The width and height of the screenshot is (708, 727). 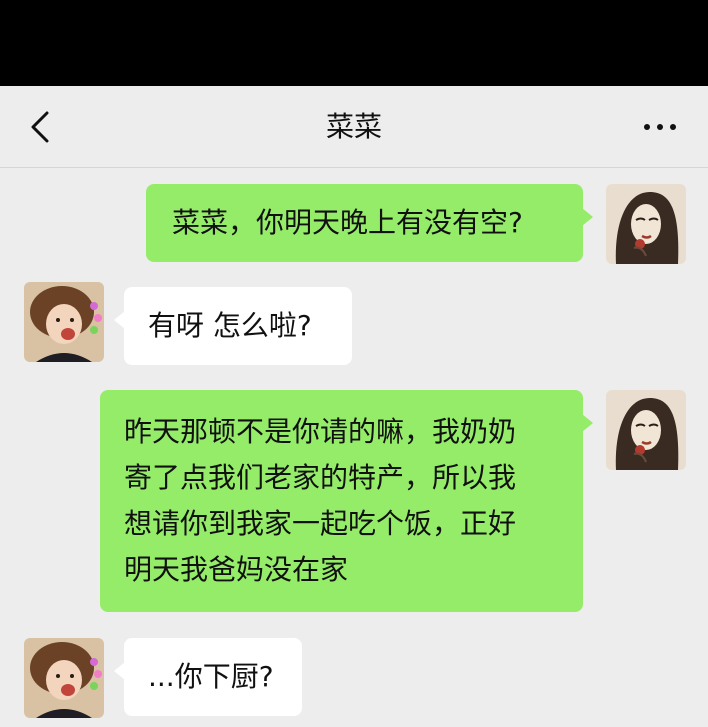 I want to click on message-line: 昨天那顿不是你请的嘛，我奶奶, so click(x=320, y=431).